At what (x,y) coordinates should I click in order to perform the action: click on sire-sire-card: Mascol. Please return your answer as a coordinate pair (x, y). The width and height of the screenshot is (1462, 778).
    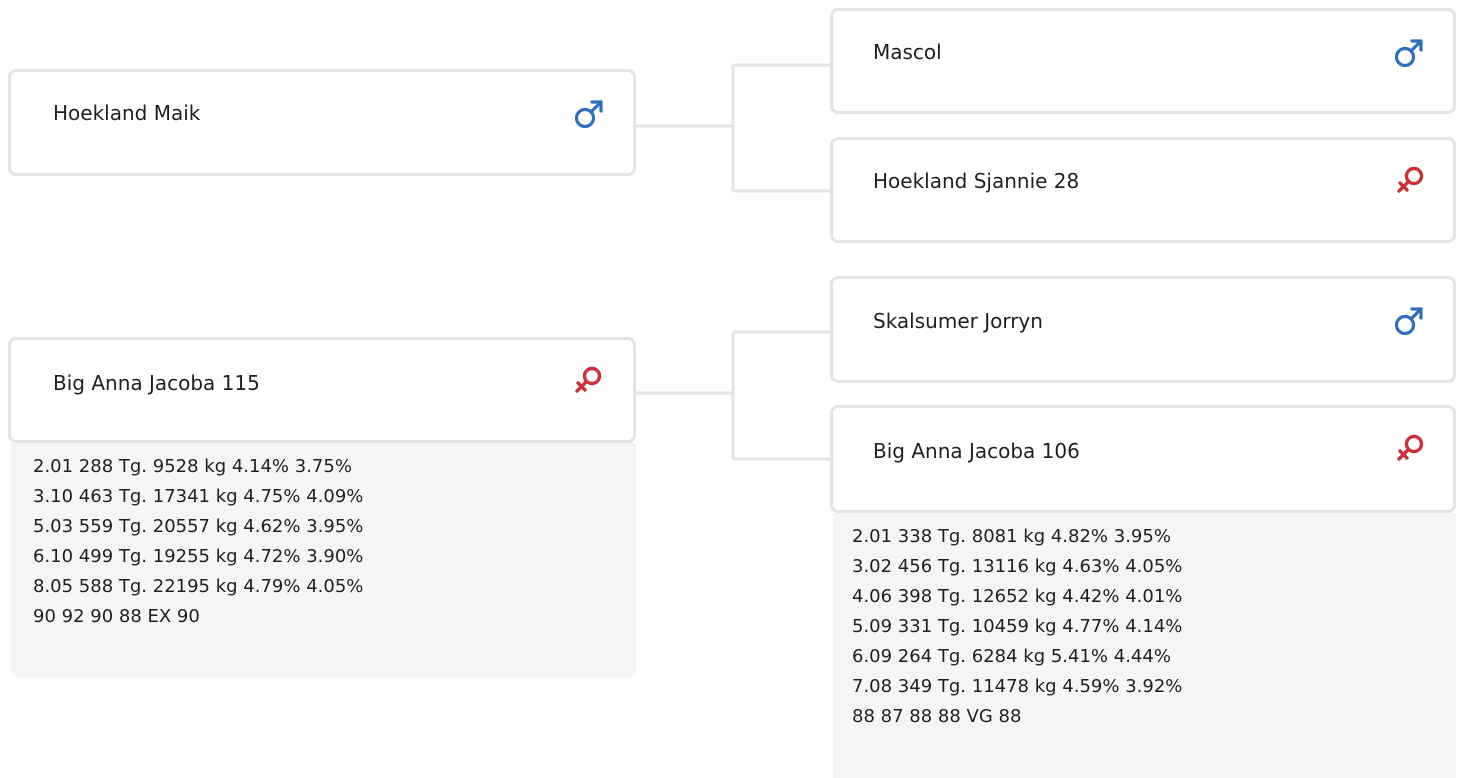
    Looking at the image, I should click on (1143, 61).